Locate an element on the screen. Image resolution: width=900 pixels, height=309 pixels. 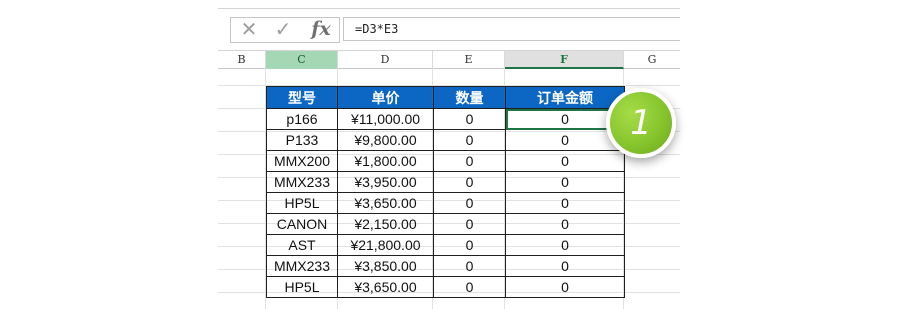
cell-model: AST is located at coordinates (302, 245).